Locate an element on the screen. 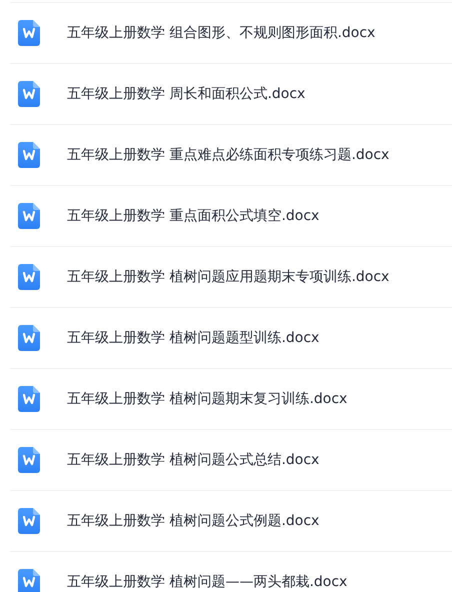 The width and height of the screenshot is (452, 592). file-name: 五年级上册数学 重点面积公式填空.docx is located at coordinates (193, 216).